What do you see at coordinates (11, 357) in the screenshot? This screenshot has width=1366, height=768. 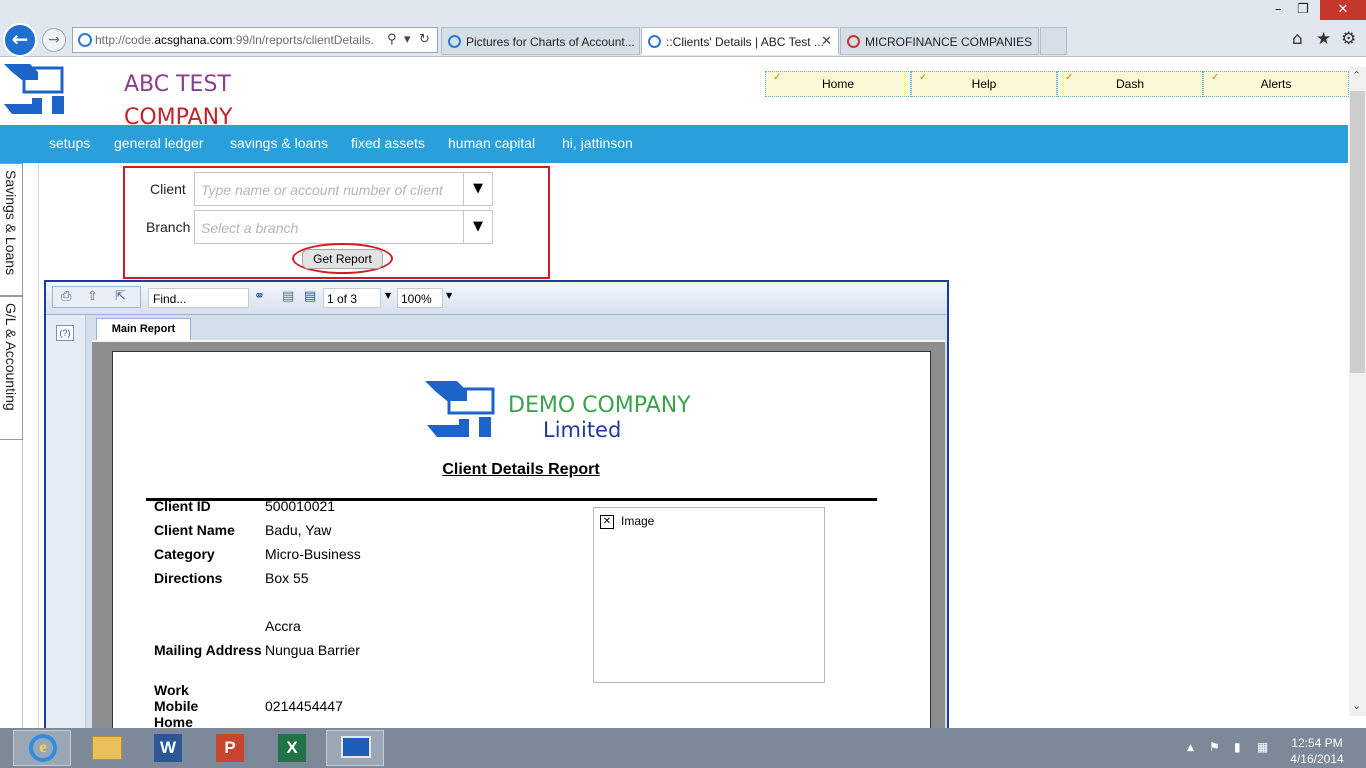 I see `side-tab-label: G/L & Accounting` at bounding box center [11, 357].